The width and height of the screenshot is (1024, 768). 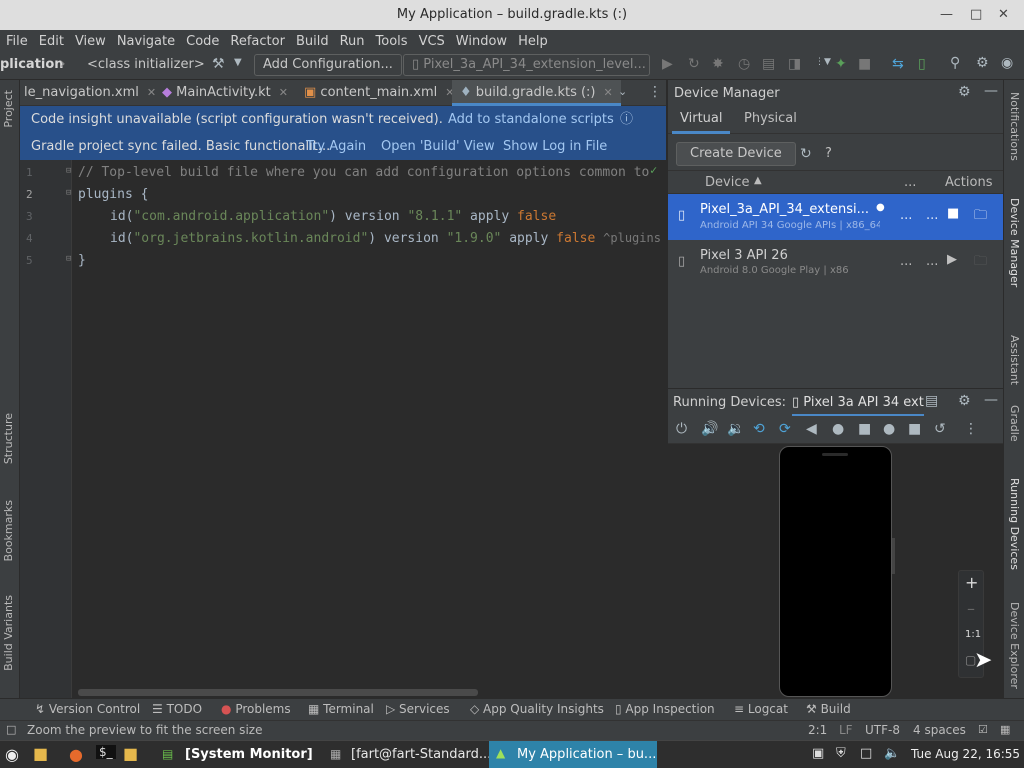 What do you see at coordinates (841, 64) in the screenshot?
I see `apply-changes-icon: ✦` at bounding box center [841, 64].